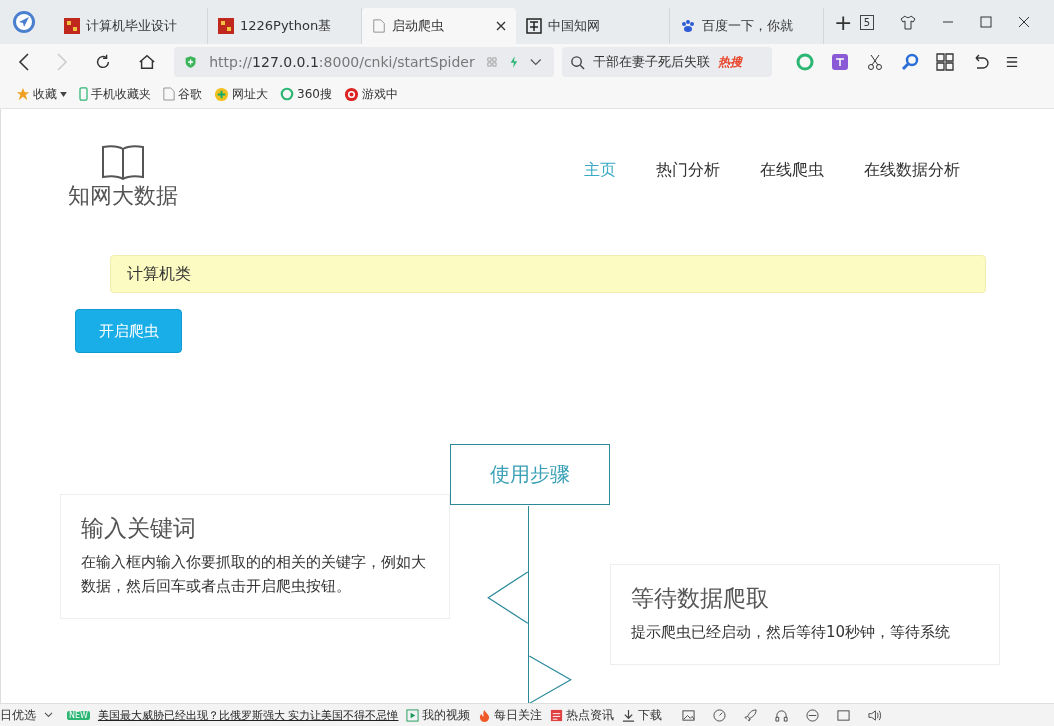 This screenshot has height=726, width=1054. Describe the element at coordinates (667, 62) in the screenshot. I see `search-field: 干部在妻子死后失联 热搜` at that location.